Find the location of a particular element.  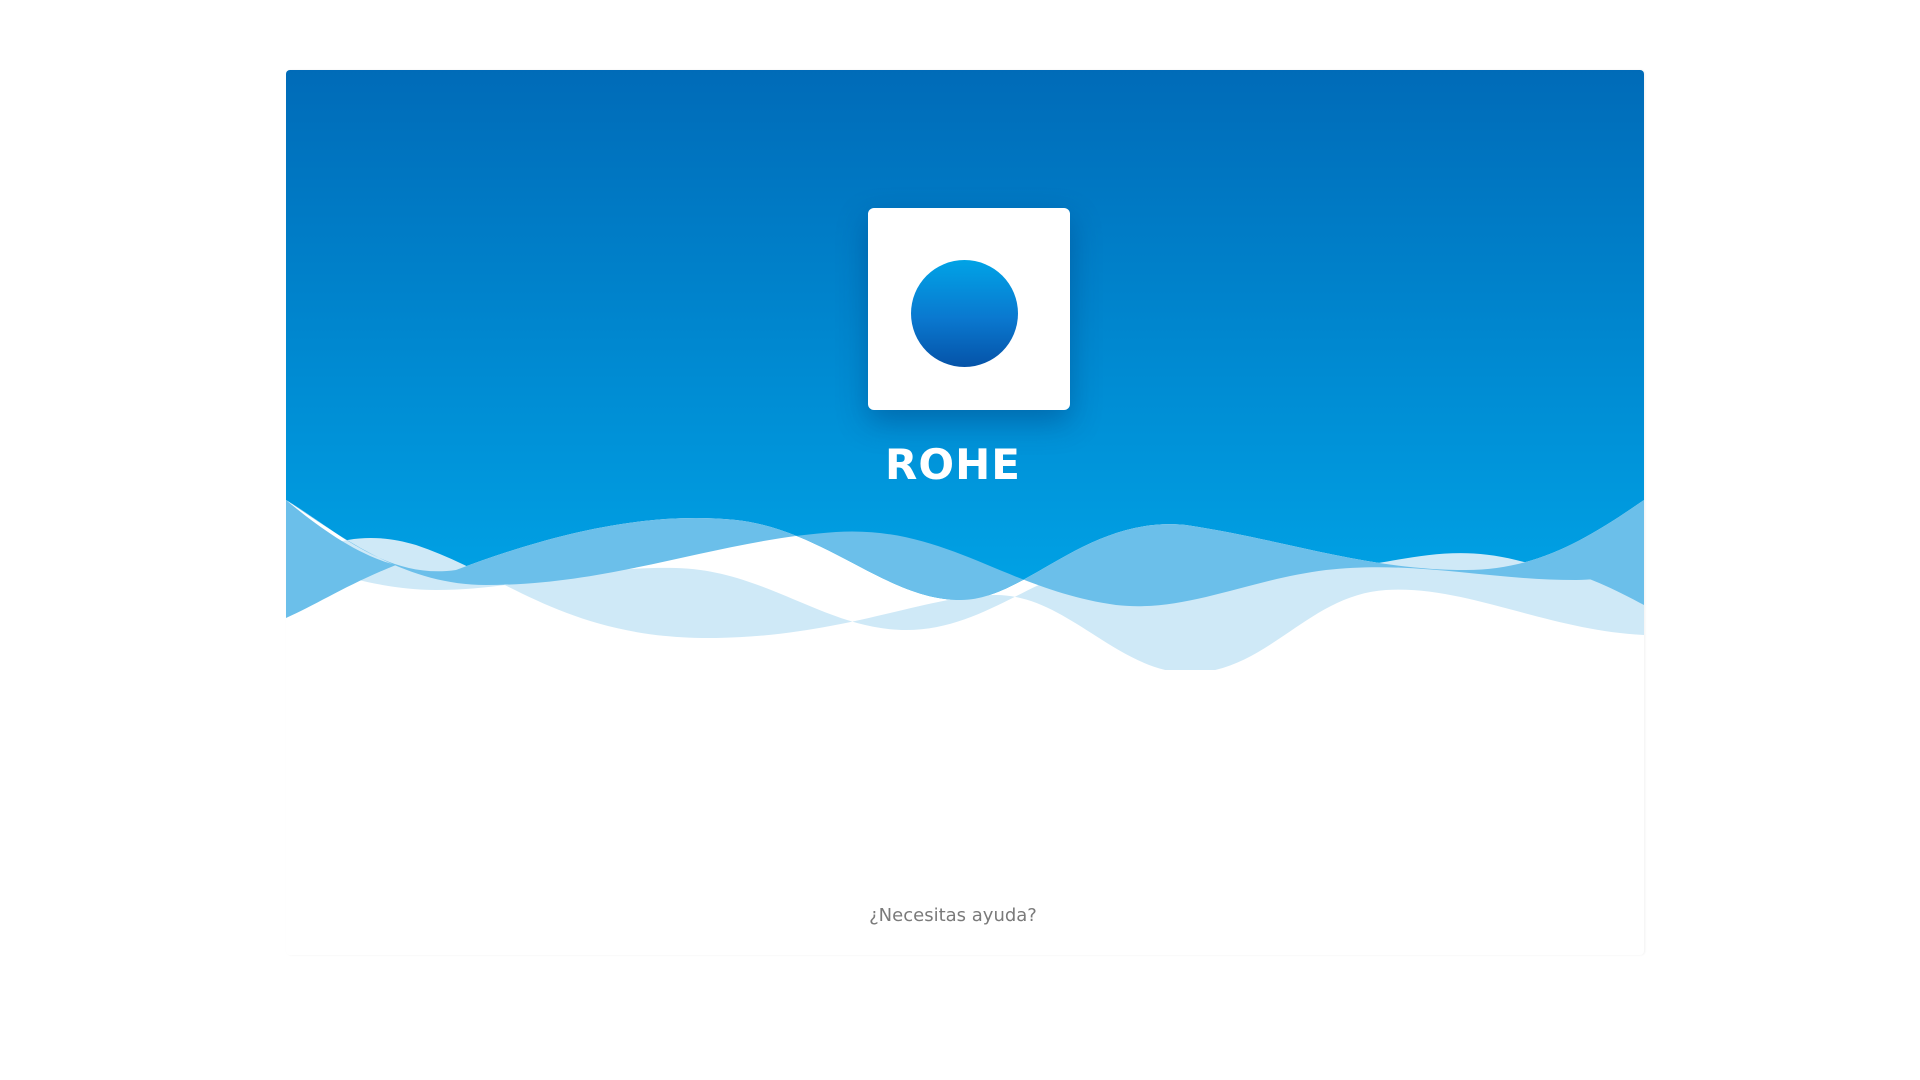

circle-logo-icon is located at coordinates (964, 313).